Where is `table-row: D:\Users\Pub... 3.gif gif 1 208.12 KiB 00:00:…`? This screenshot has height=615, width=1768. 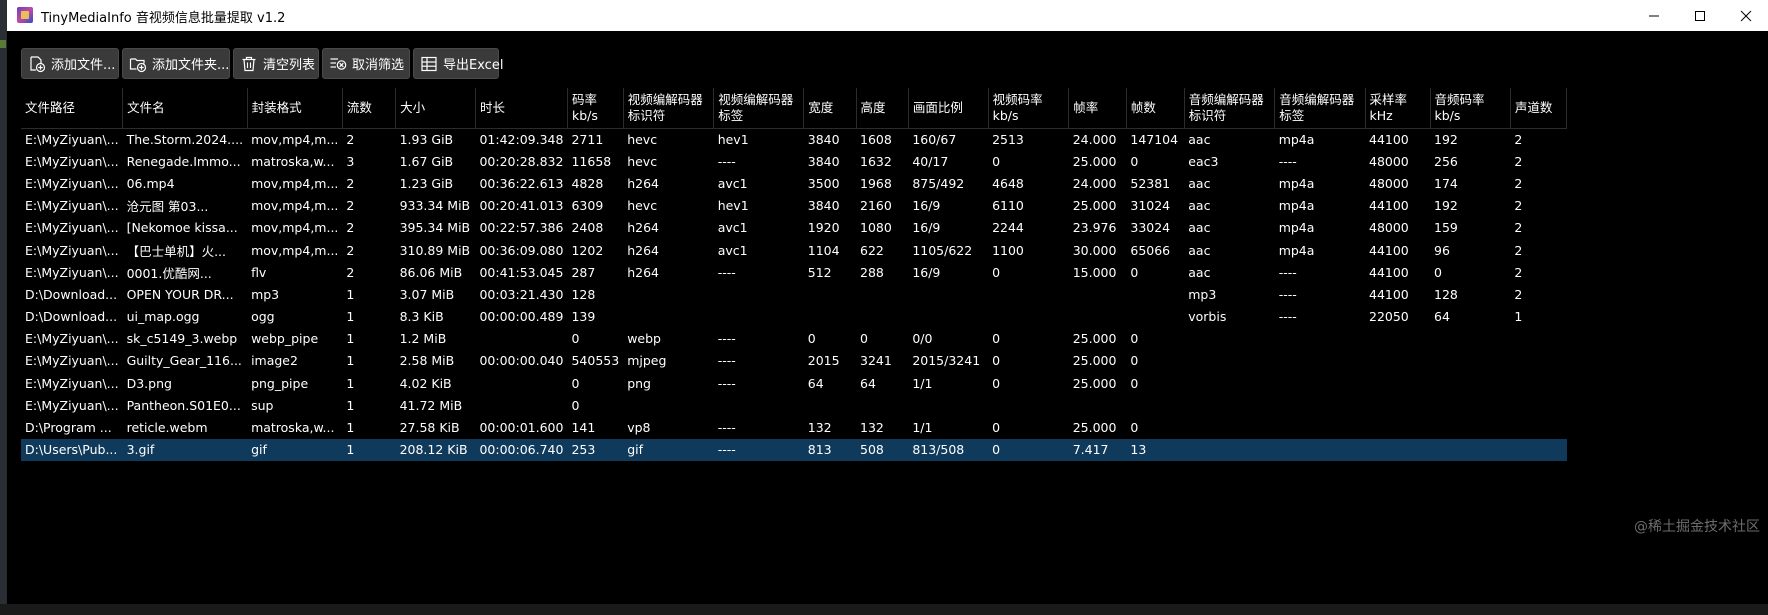 table-row: D:\Users\Pub... 3.gif gif 1 208.12 KiB 00:00:… is located at coordinates (794, 449).